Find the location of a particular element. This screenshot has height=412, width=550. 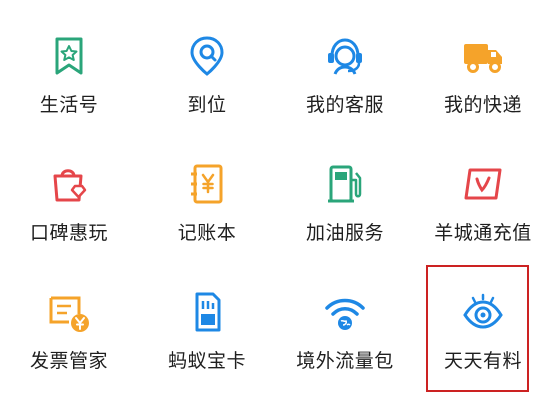

tile-overseas-data: 境外流量包 is located at coordinates (345, 316).